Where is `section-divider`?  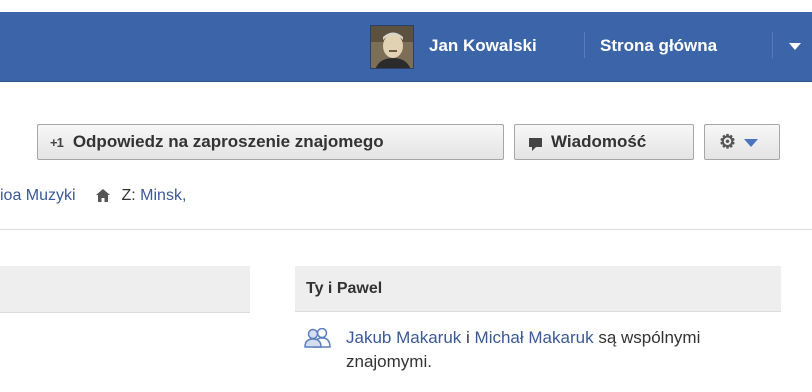
section-divider is located at coordinates (406, 229).